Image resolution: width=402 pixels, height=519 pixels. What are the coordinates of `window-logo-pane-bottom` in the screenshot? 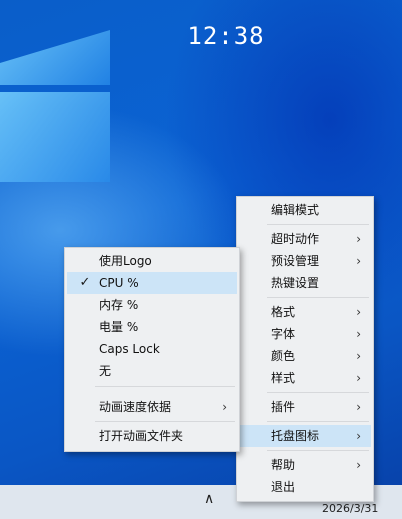 It's located at (55, 137).